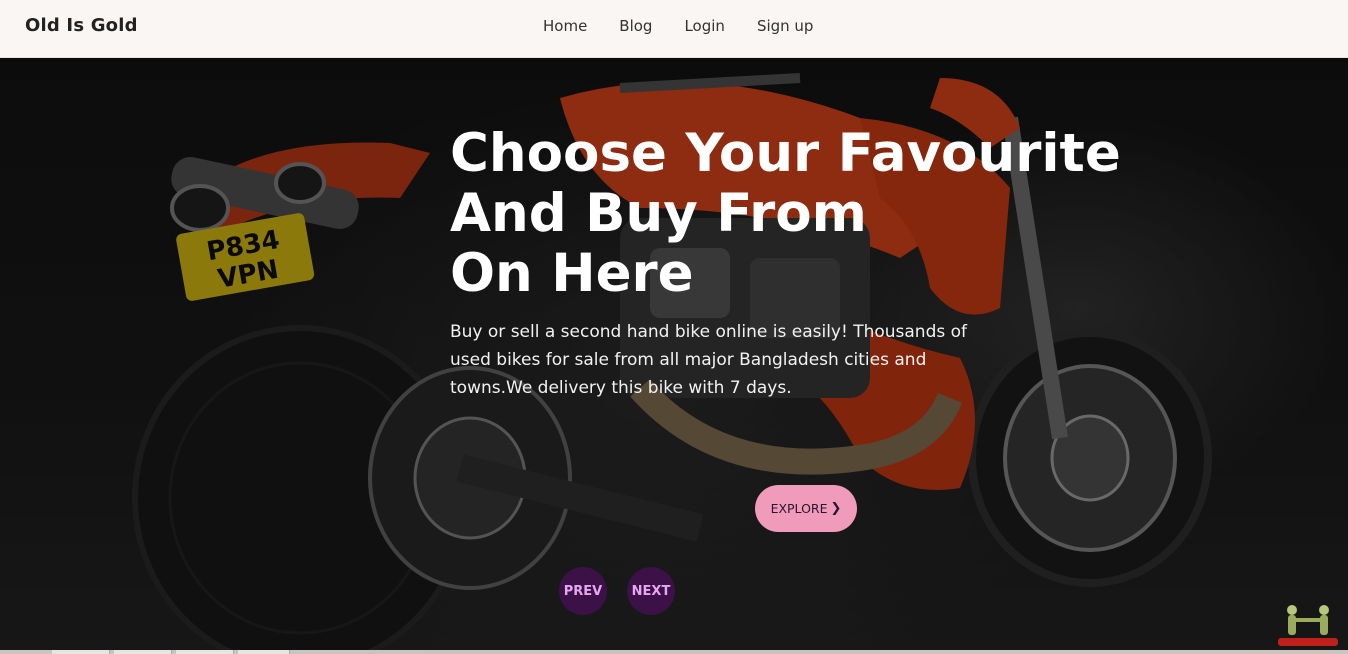  What do you see at coordinates (785, 26) in the screenshot?
I see `nav-link-signup: Sign up` at bounding box center [785, 26].